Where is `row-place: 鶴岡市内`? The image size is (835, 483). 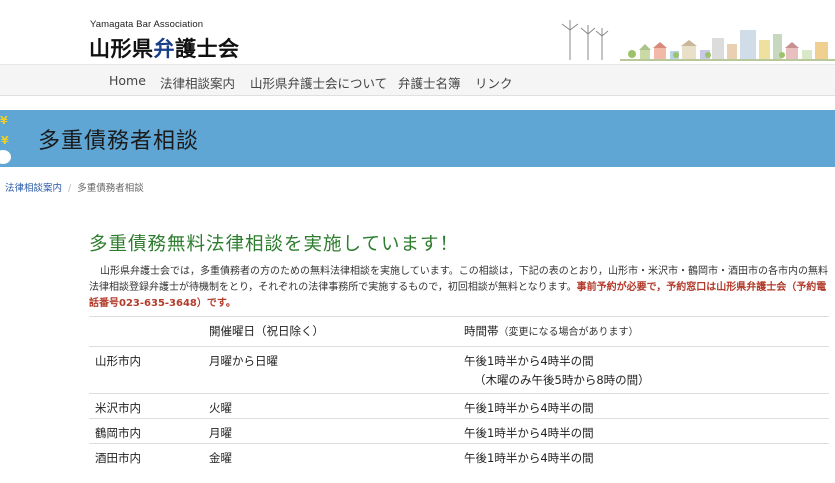 row-place: 鶴岡市内 is located at coordinates (118, 433).